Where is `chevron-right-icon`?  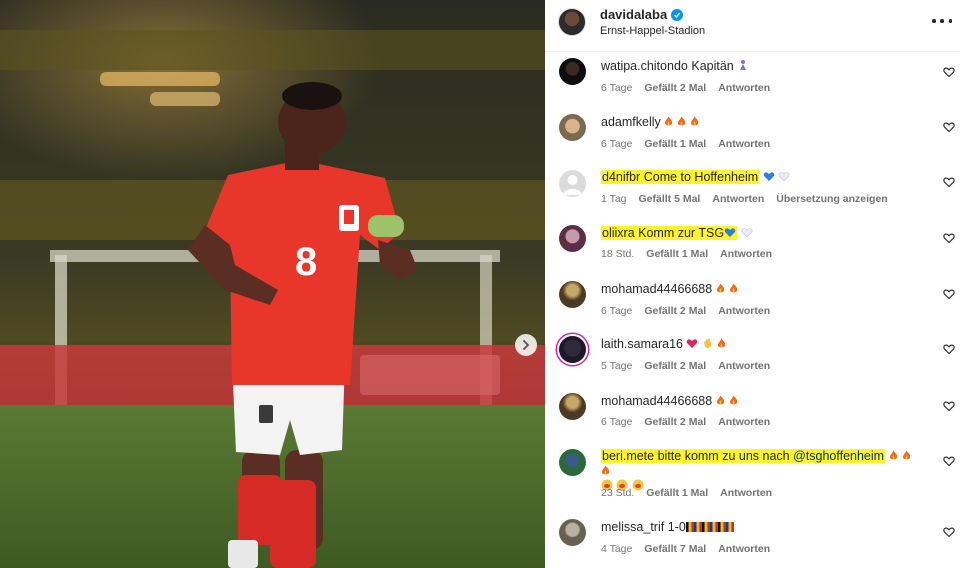
chevron-right-icon is located at coordinates (526, 345).